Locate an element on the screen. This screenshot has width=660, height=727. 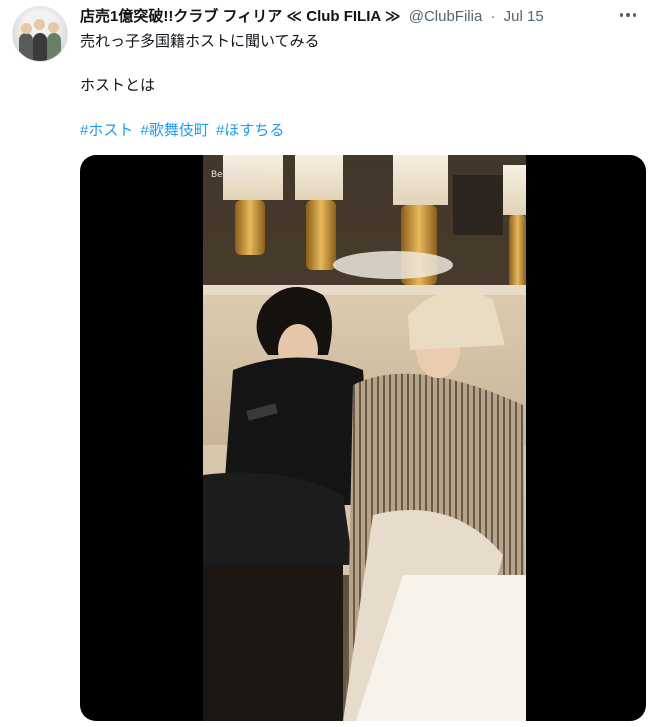
tweet-text-line-2: ホストとは is located at coordinates (118, 85).